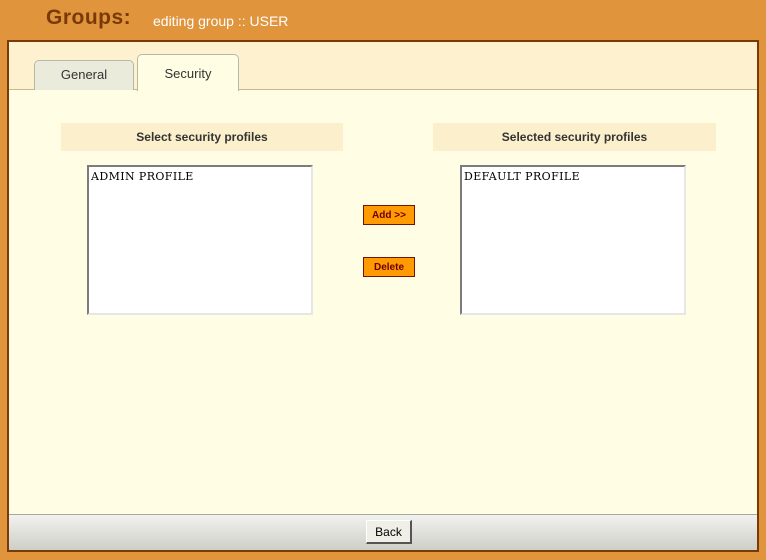  I want to click on page-title: Groups:, so click(89, 17).